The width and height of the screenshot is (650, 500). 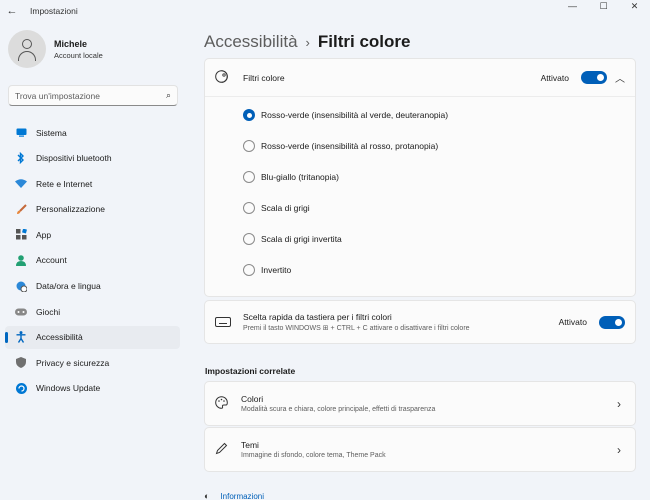 I want to click on sidebar-item-privacy: Privacy e sicurezza, so click(x=92, y=362).